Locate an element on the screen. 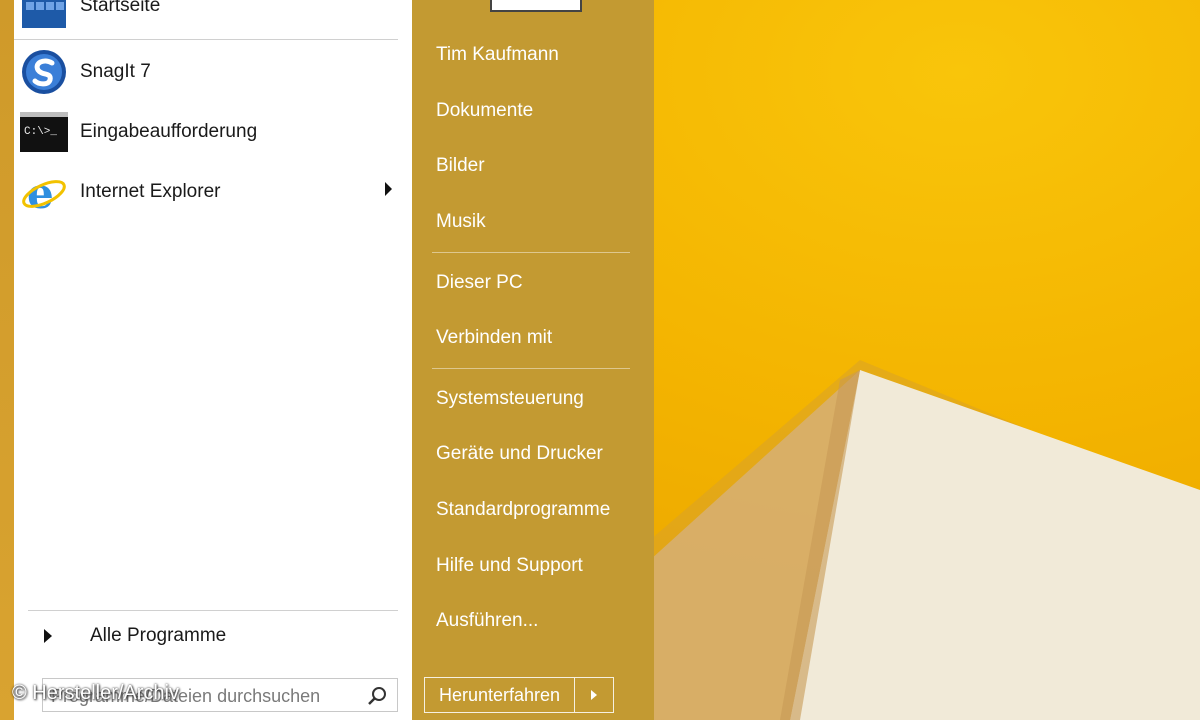 Image resolution: width=1200 pixels, height=720 pixels. start-tiles-icon is located at coordinates (44, 15).